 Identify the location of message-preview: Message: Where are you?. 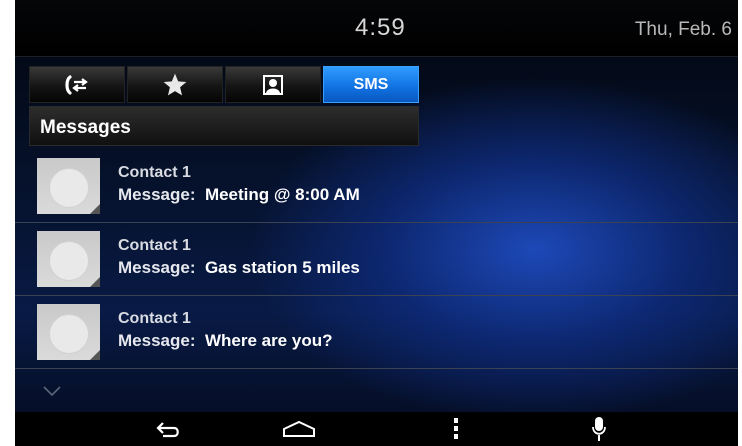
(225, 341).